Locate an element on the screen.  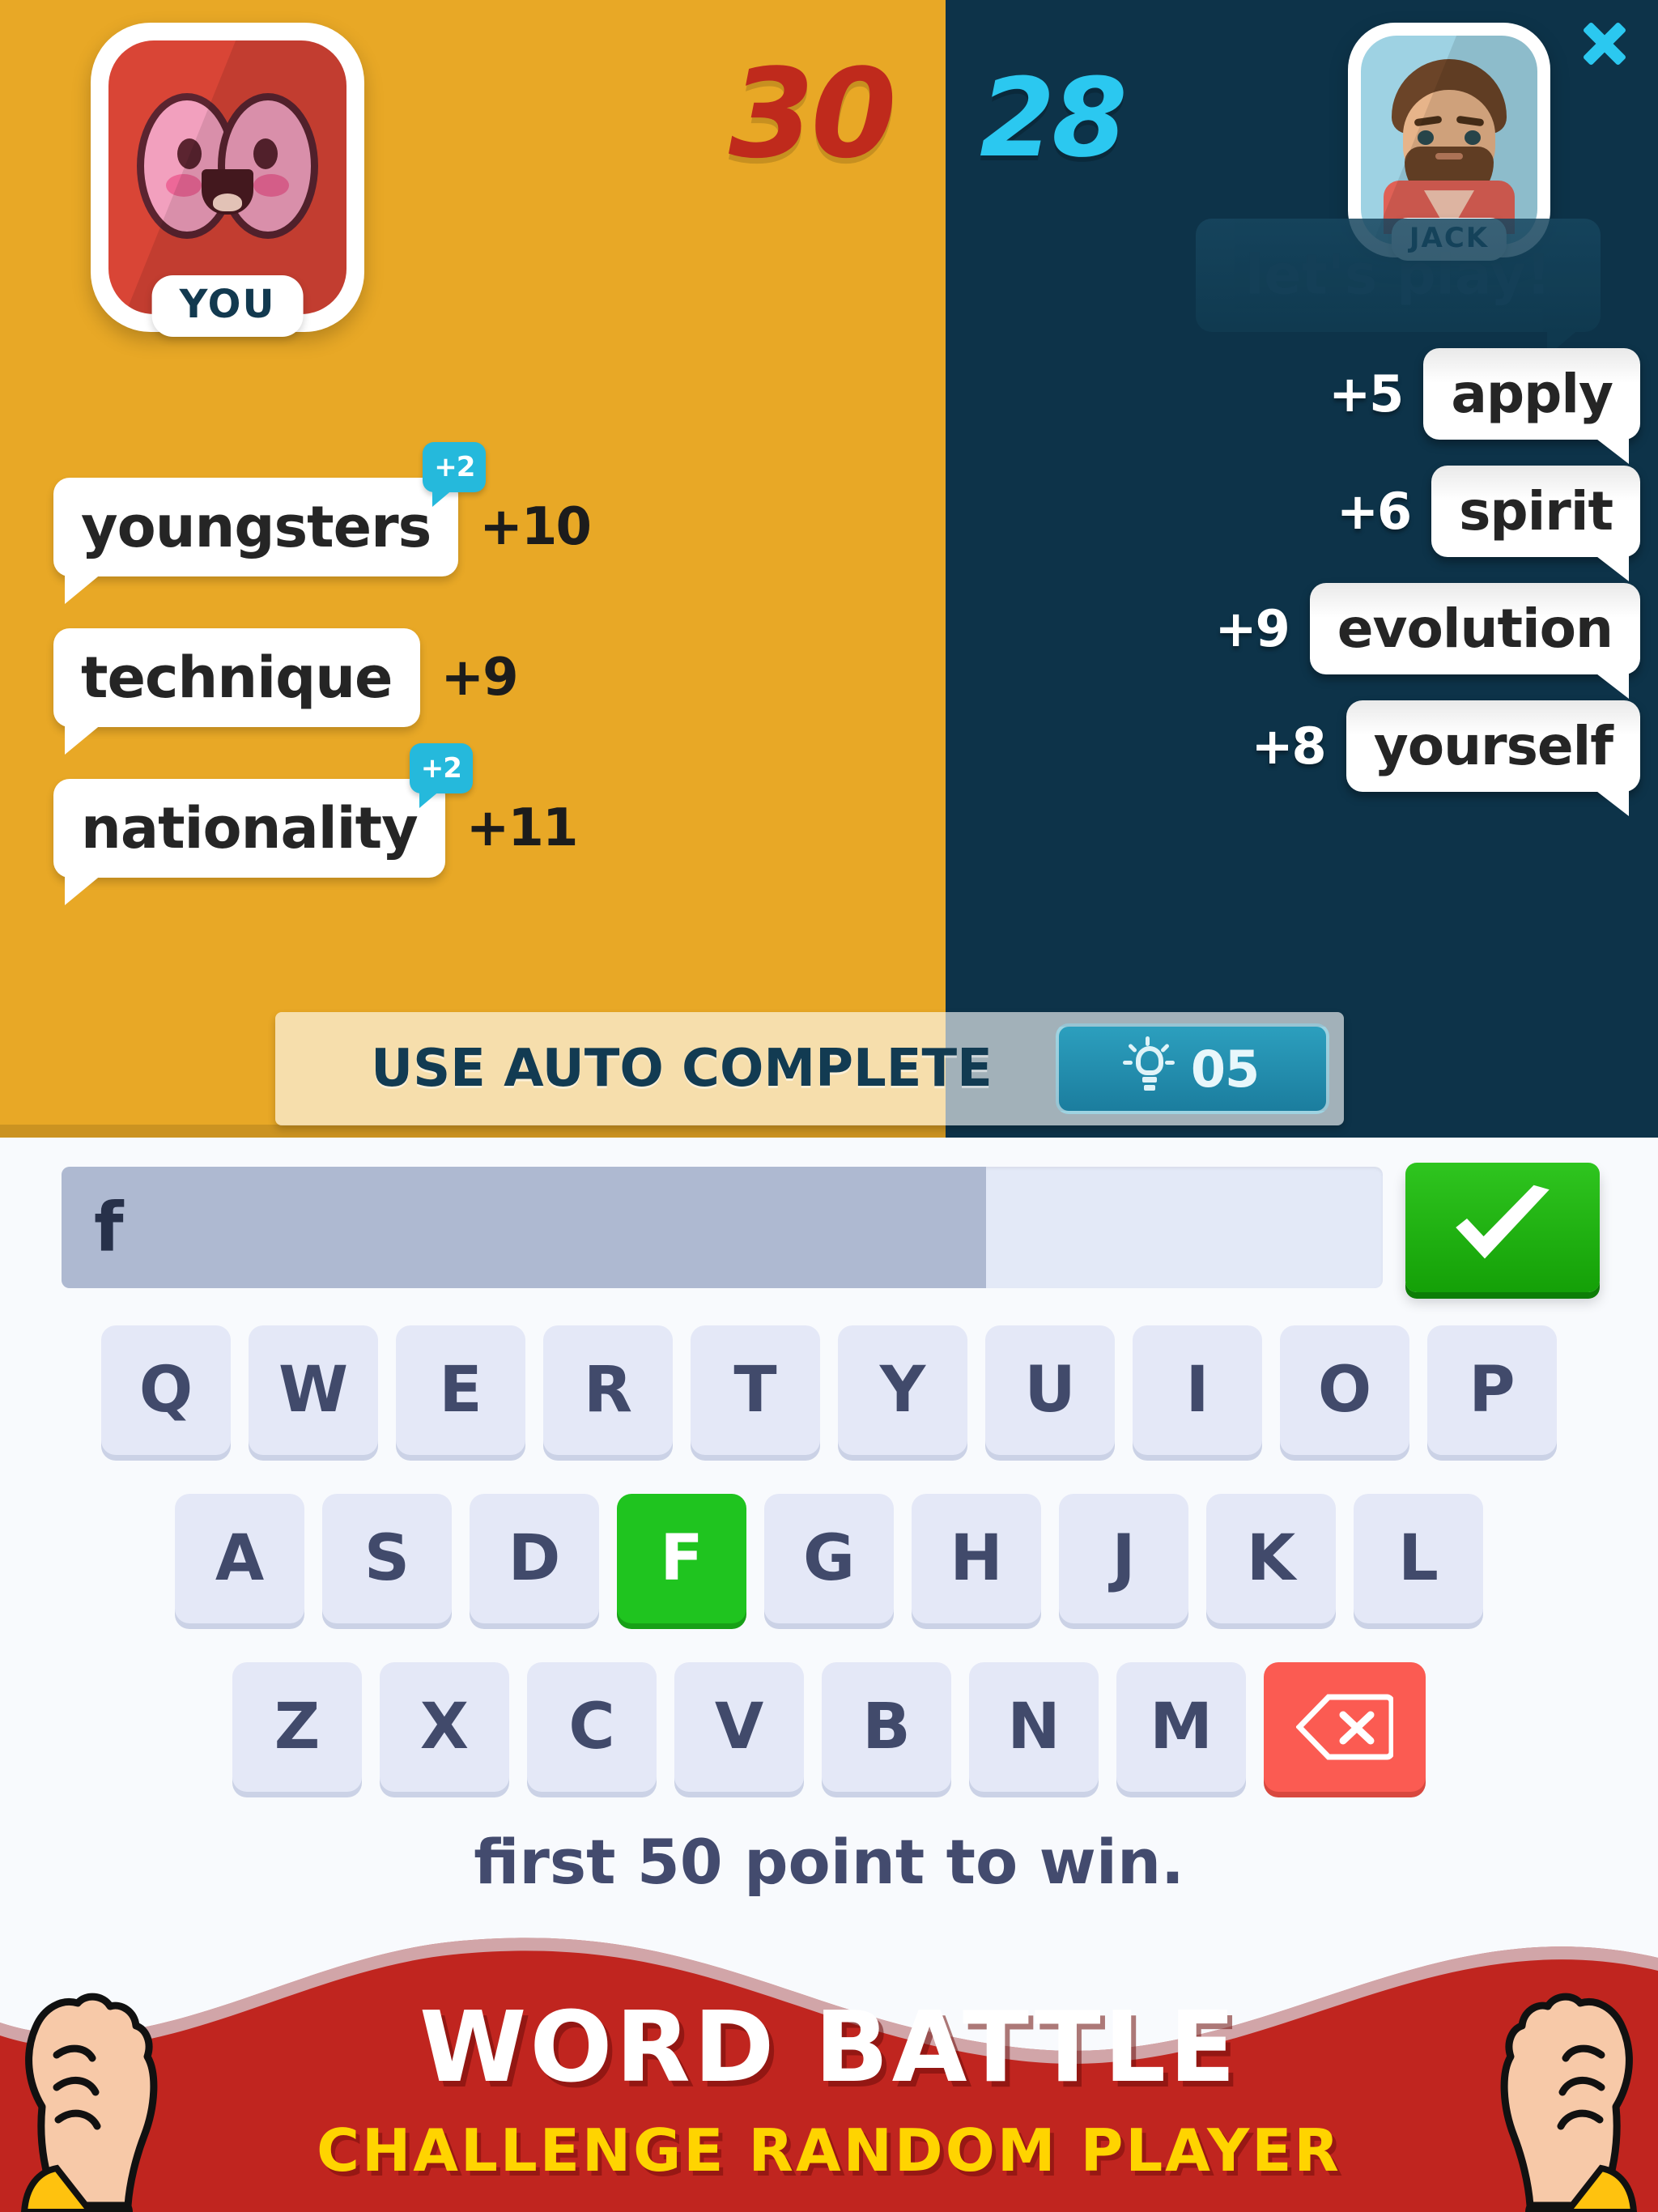
submit-button is located at coordinates (1502, 1228).